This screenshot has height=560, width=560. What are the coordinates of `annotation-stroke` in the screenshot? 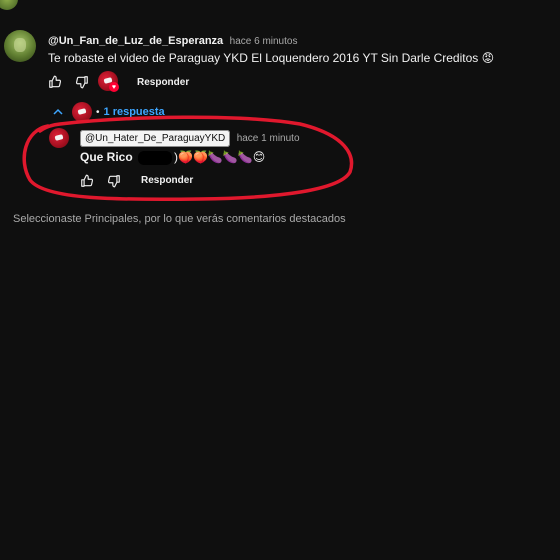 It's located at (188, 158).